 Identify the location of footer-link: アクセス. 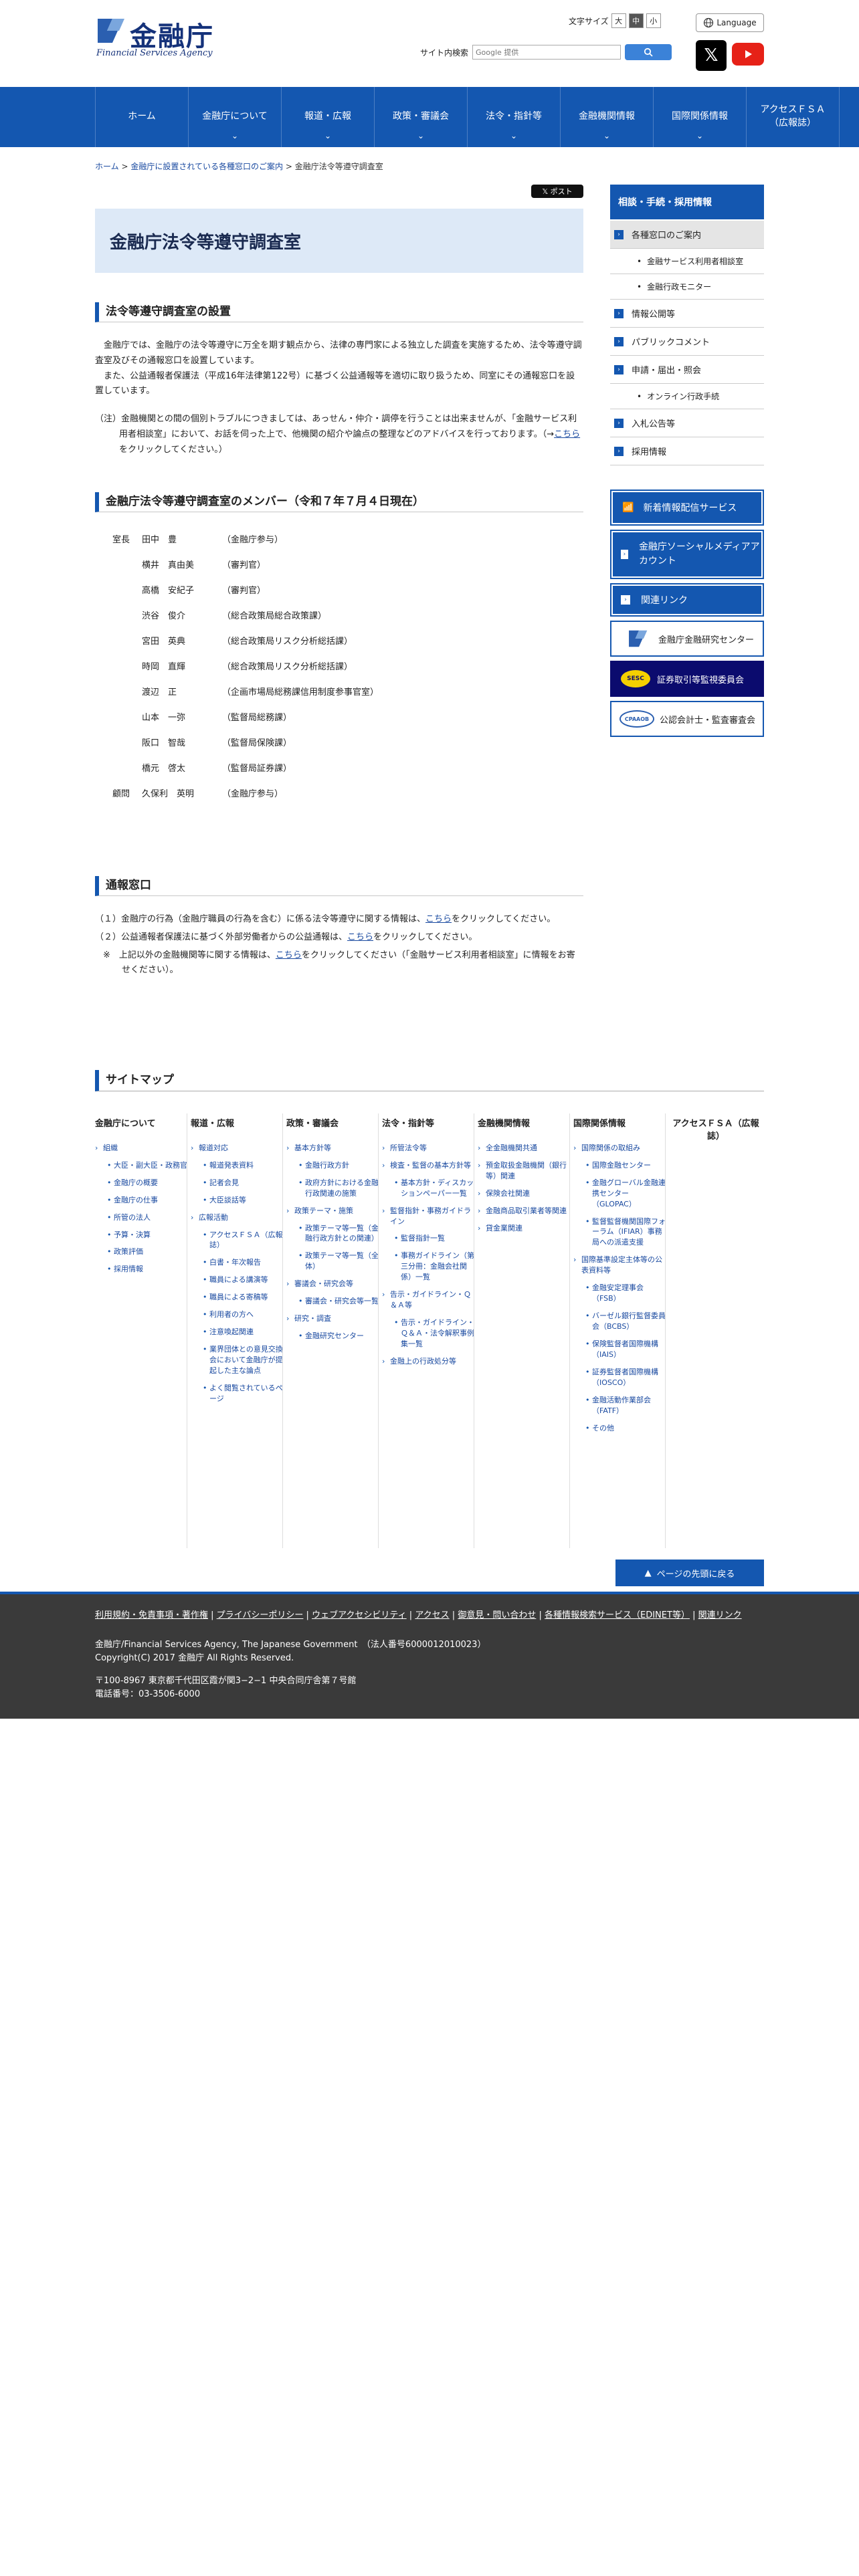
(432, 1615).